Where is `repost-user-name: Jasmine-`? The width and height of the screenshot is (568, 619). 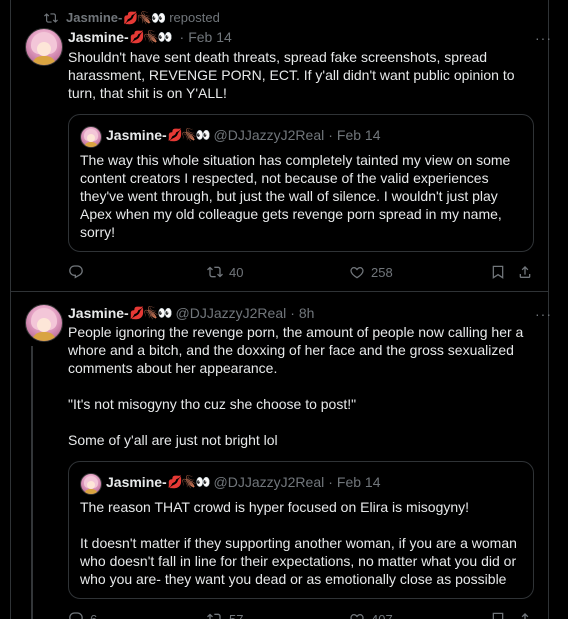
repost-user-name: Jasmine- is located at coordinates (94, 17).